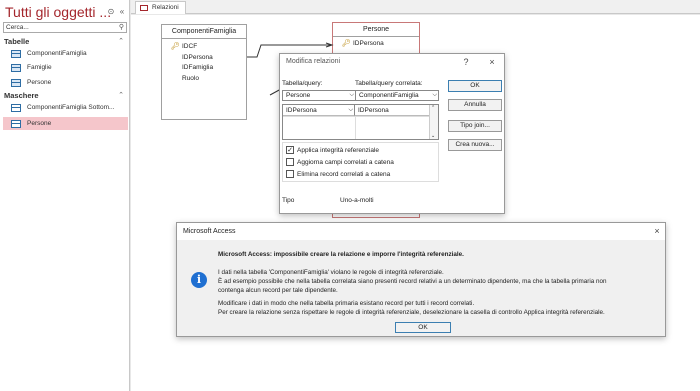 This screenshot has width=700, height=391. I want to click on related-table-select: ComponentiFamiglia ⌵, so click(397, 95).